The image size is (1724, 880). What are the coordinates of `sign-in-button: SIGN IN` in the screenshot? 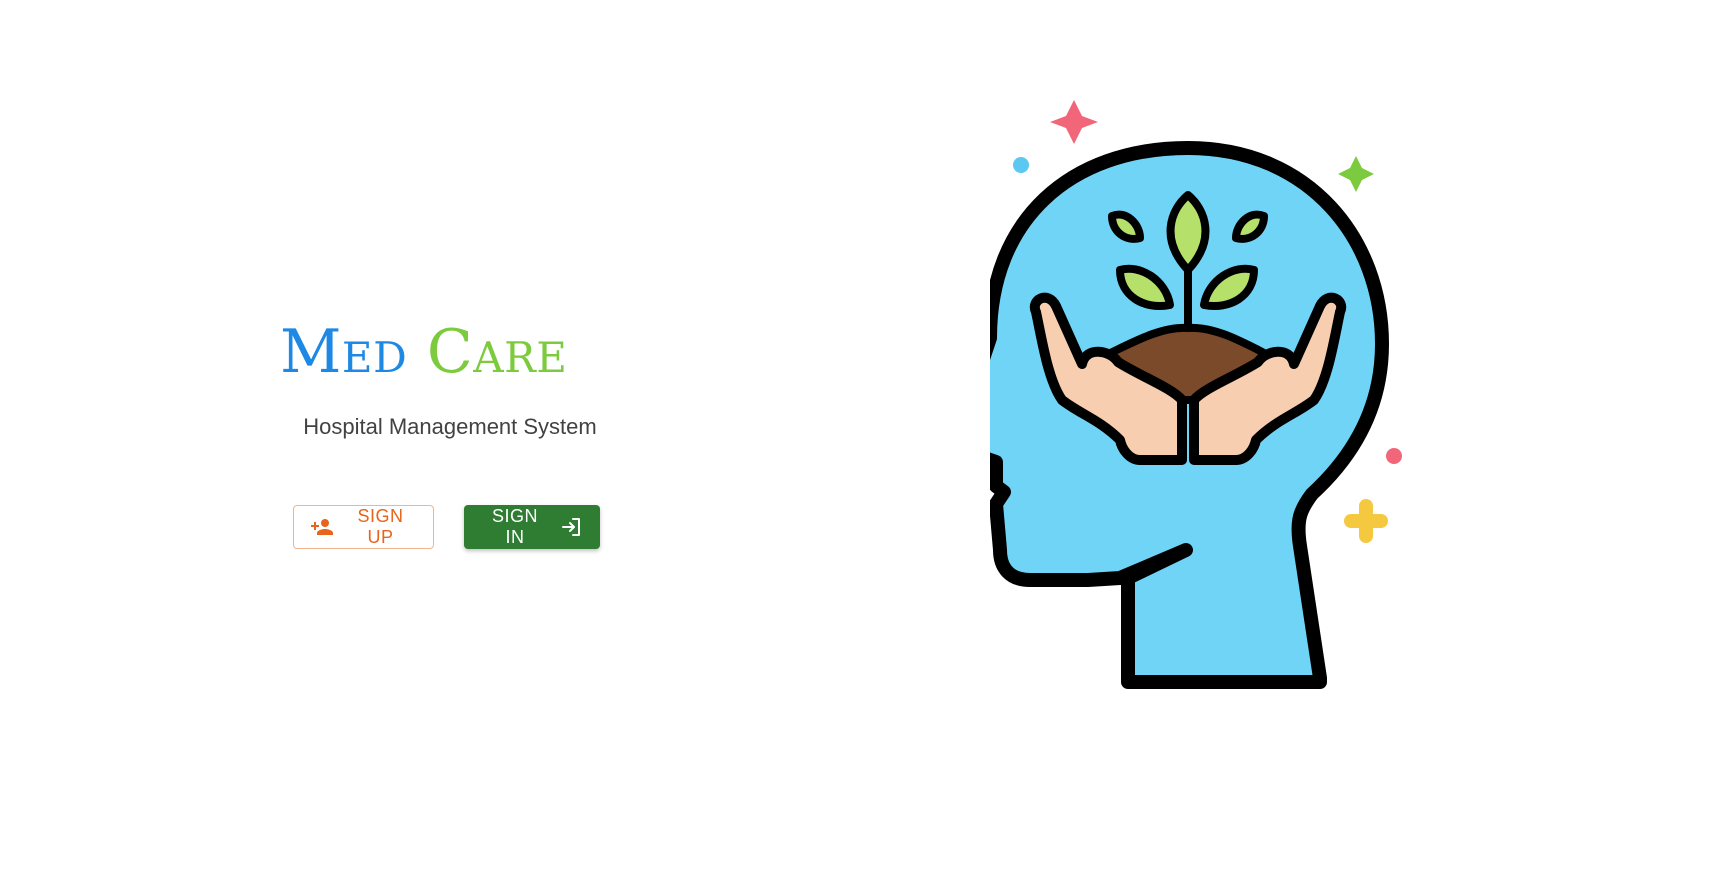 It's located at (532, 527).